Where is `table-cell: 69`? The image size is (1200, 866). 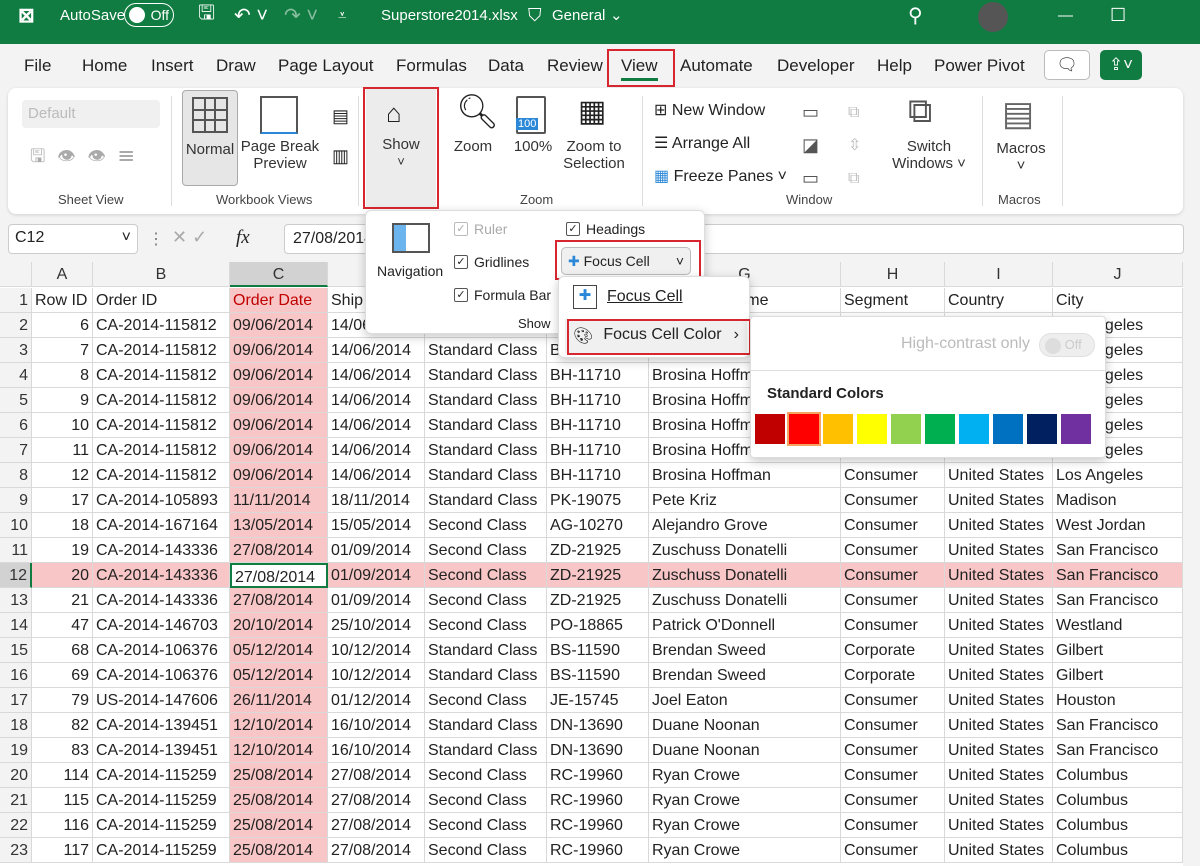
table-cell: 69 is located at coordinates (62, 675).